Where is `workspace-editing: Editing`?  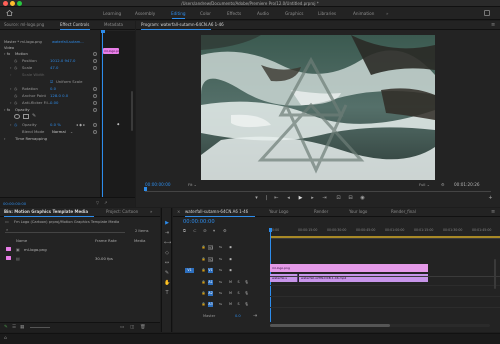 workspace-editing: Editing is located at coordinates (178, 13).